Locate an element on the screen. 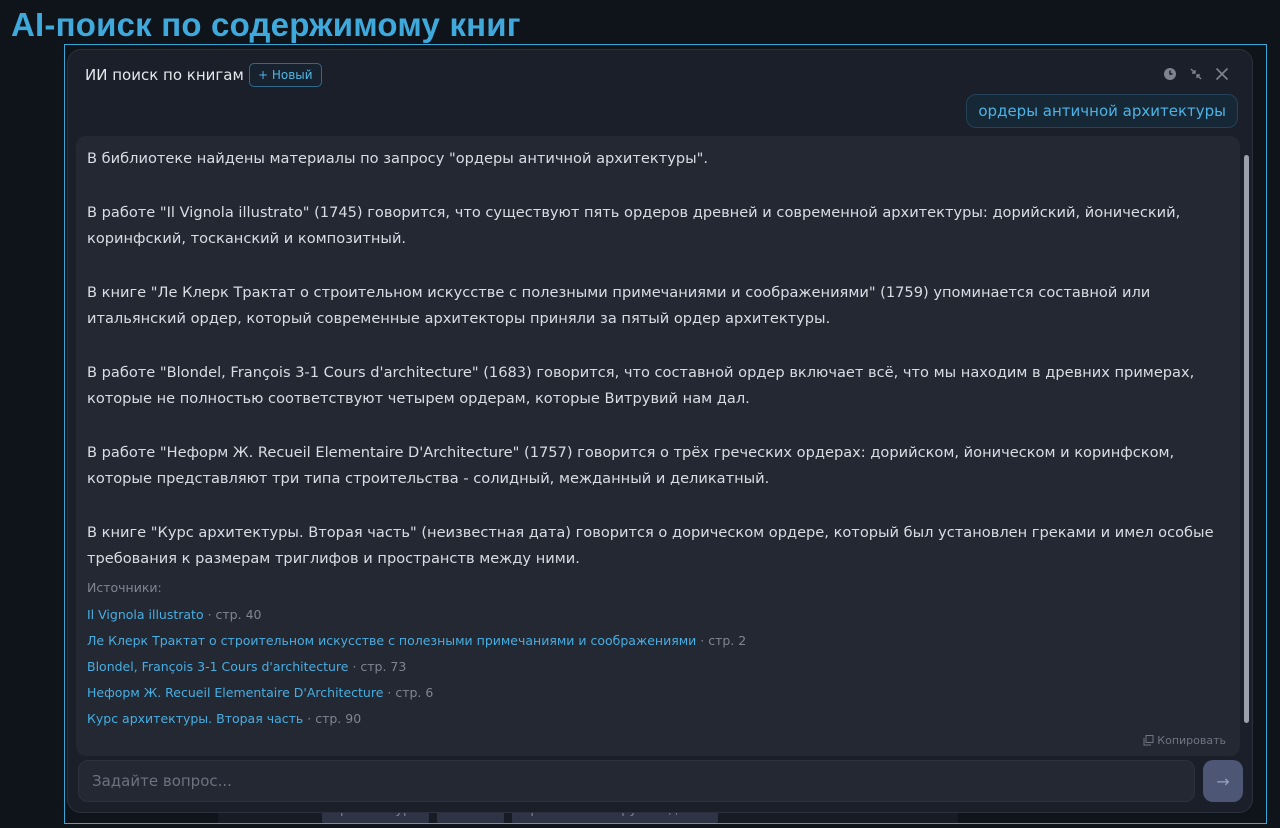  minimize-icon is located at coordinates (1196, 74).